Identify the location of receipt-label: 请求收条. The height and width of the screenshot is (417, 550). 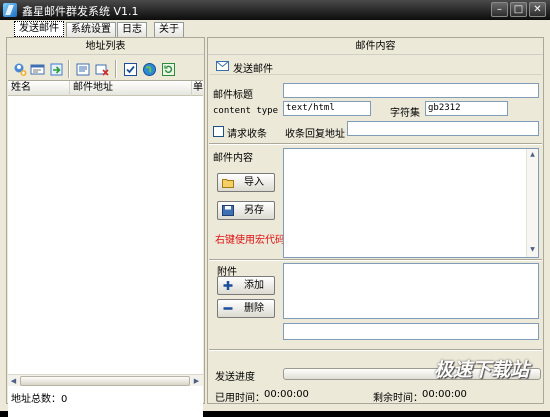
(247, 132).